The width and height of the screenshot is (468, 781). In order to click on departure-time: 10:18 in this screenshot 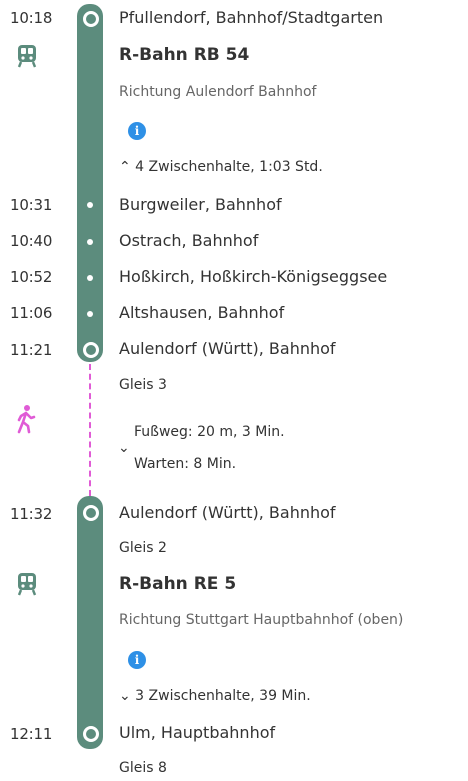, I will do `click(31, 18)`.